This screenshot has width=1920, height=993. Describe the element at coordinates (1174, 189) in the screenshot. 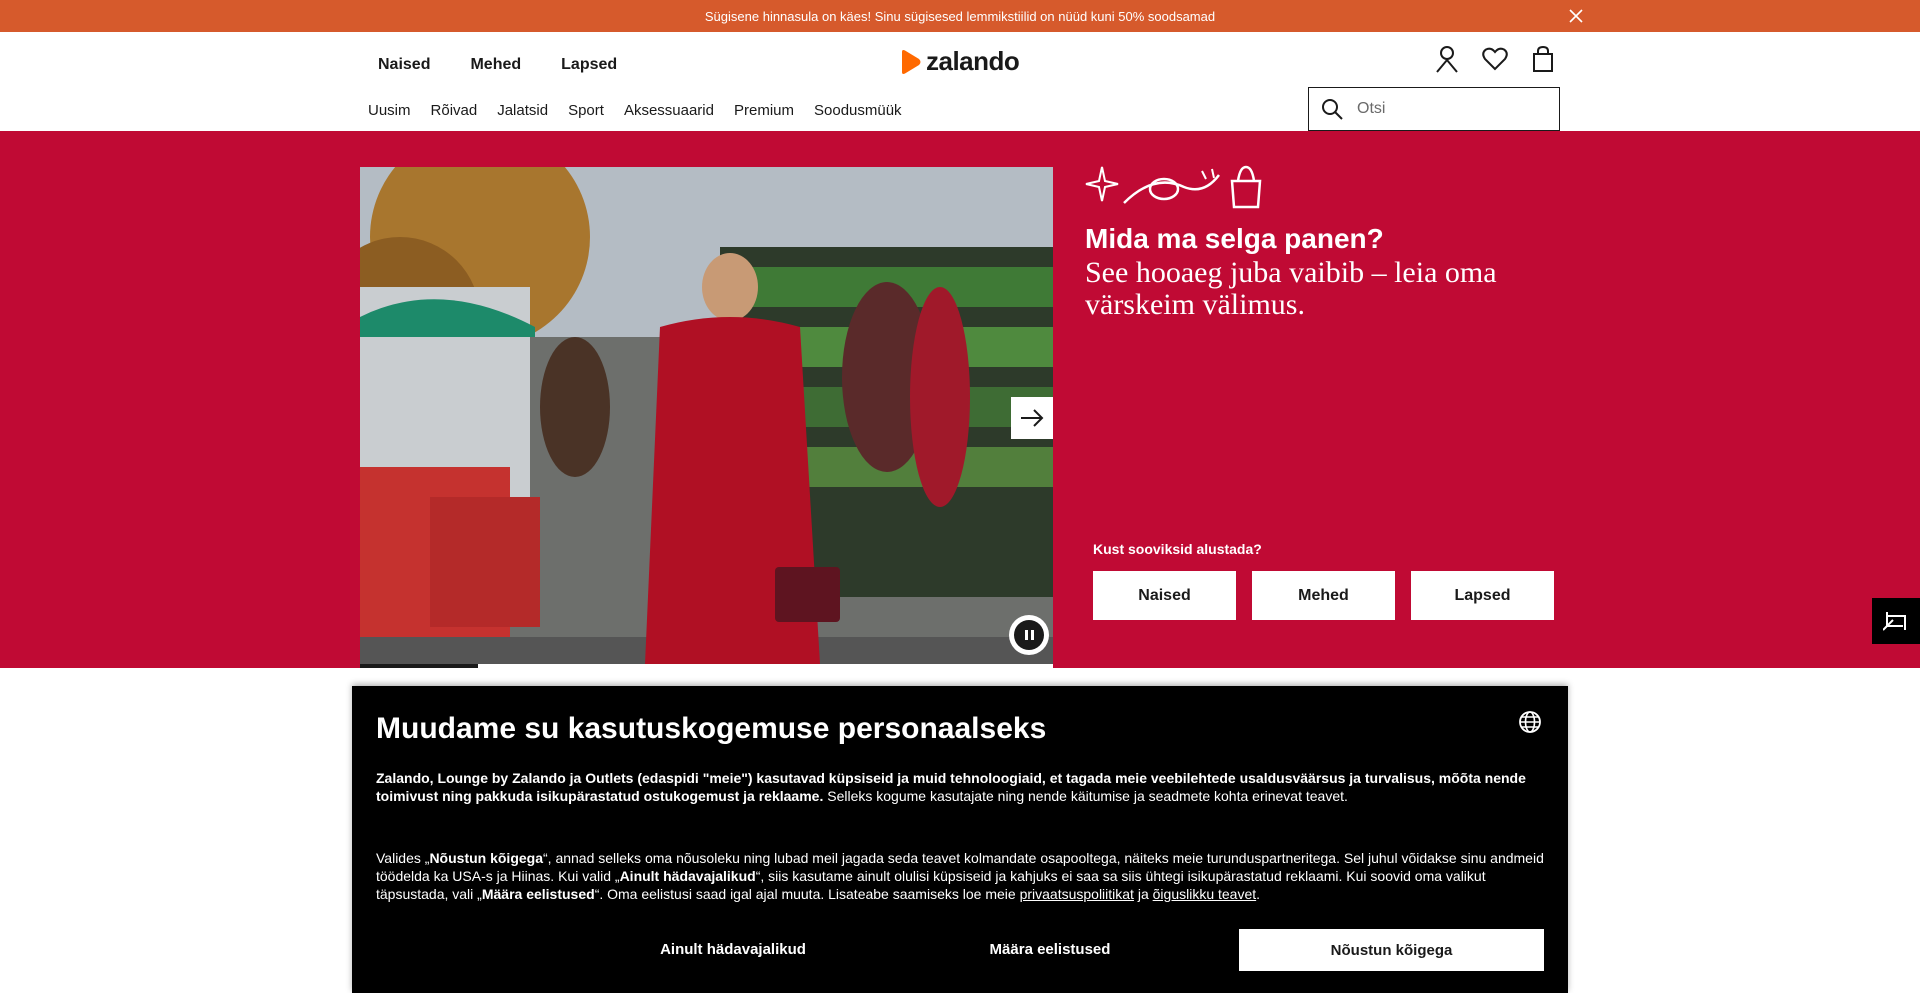

I see `hero-illustration` at that location.